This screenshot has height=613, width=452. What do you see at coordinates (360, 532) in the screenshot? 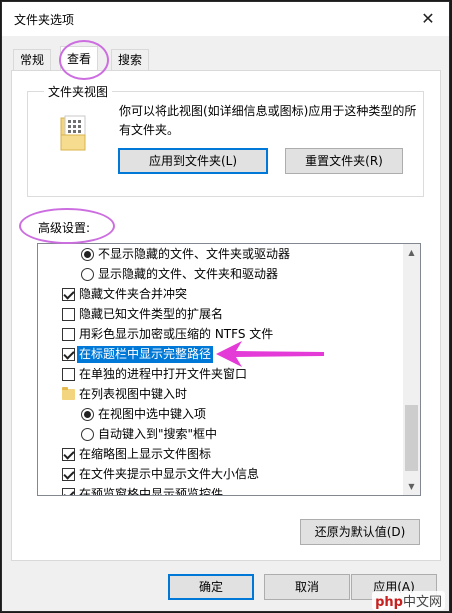
I see `restore-defaults-button: 还原为默认值(D)` at bounding box center [360, 532].